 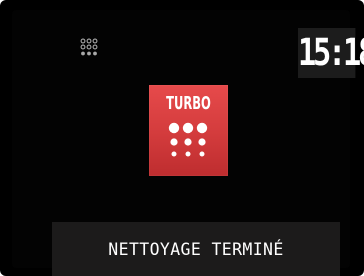 I want to click on turbo-label: TURBO, so click(x=188, y=103).